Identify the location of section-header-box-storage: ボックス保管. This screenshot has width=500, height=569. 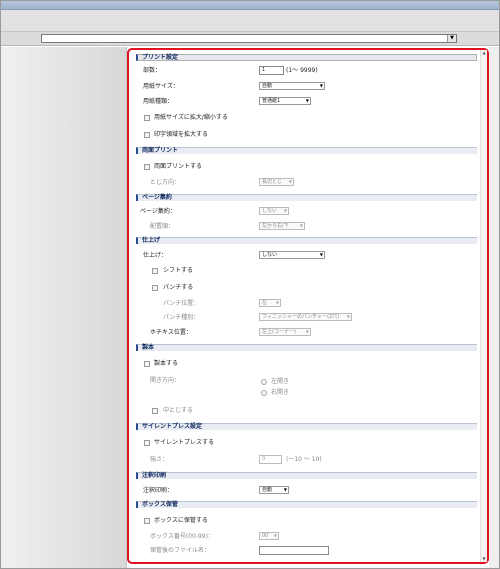
(306, 504).